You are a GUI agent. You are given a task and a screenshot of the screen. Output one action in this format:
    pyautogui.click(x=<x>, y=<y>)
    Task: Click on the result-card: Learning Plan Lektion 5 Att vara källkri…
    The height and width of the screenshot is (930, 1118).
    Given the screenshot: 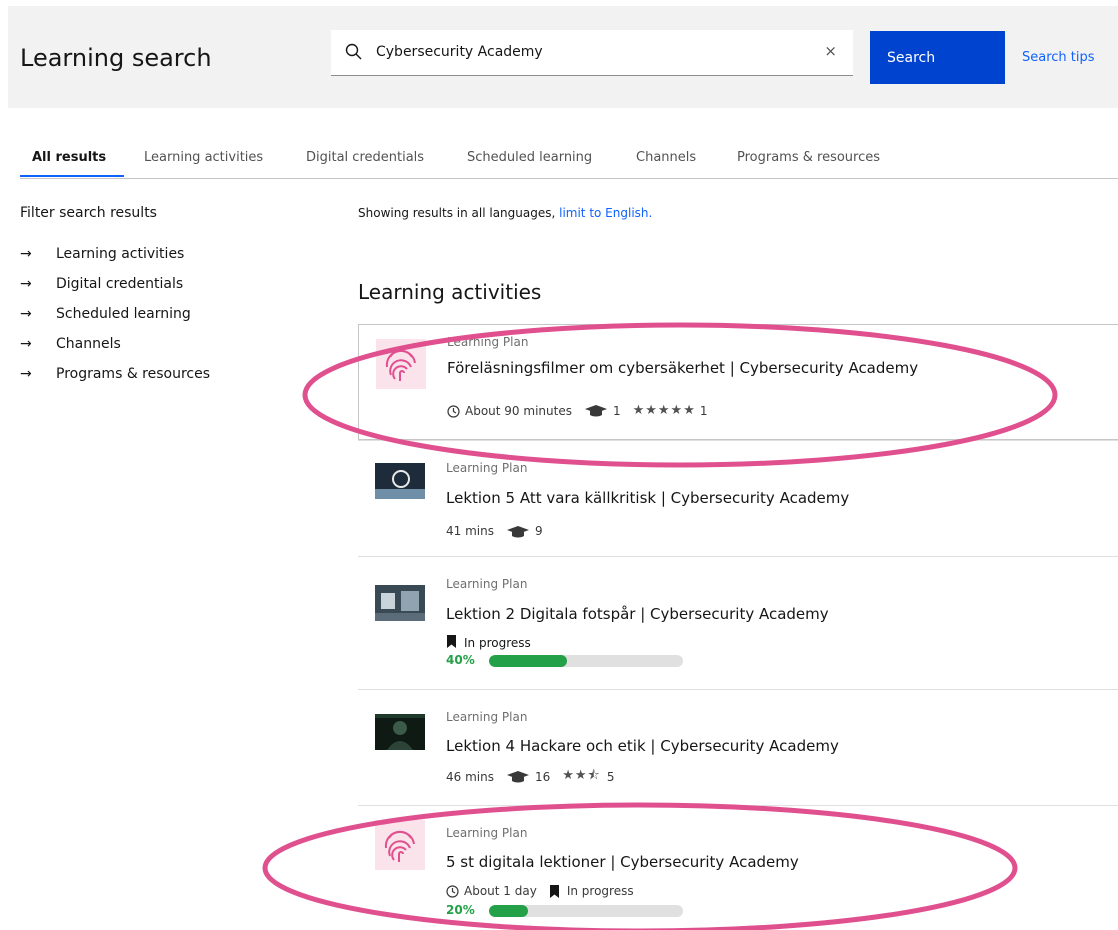 What is the action you would take?
    pyautogui.click(x=738, y=498)
    